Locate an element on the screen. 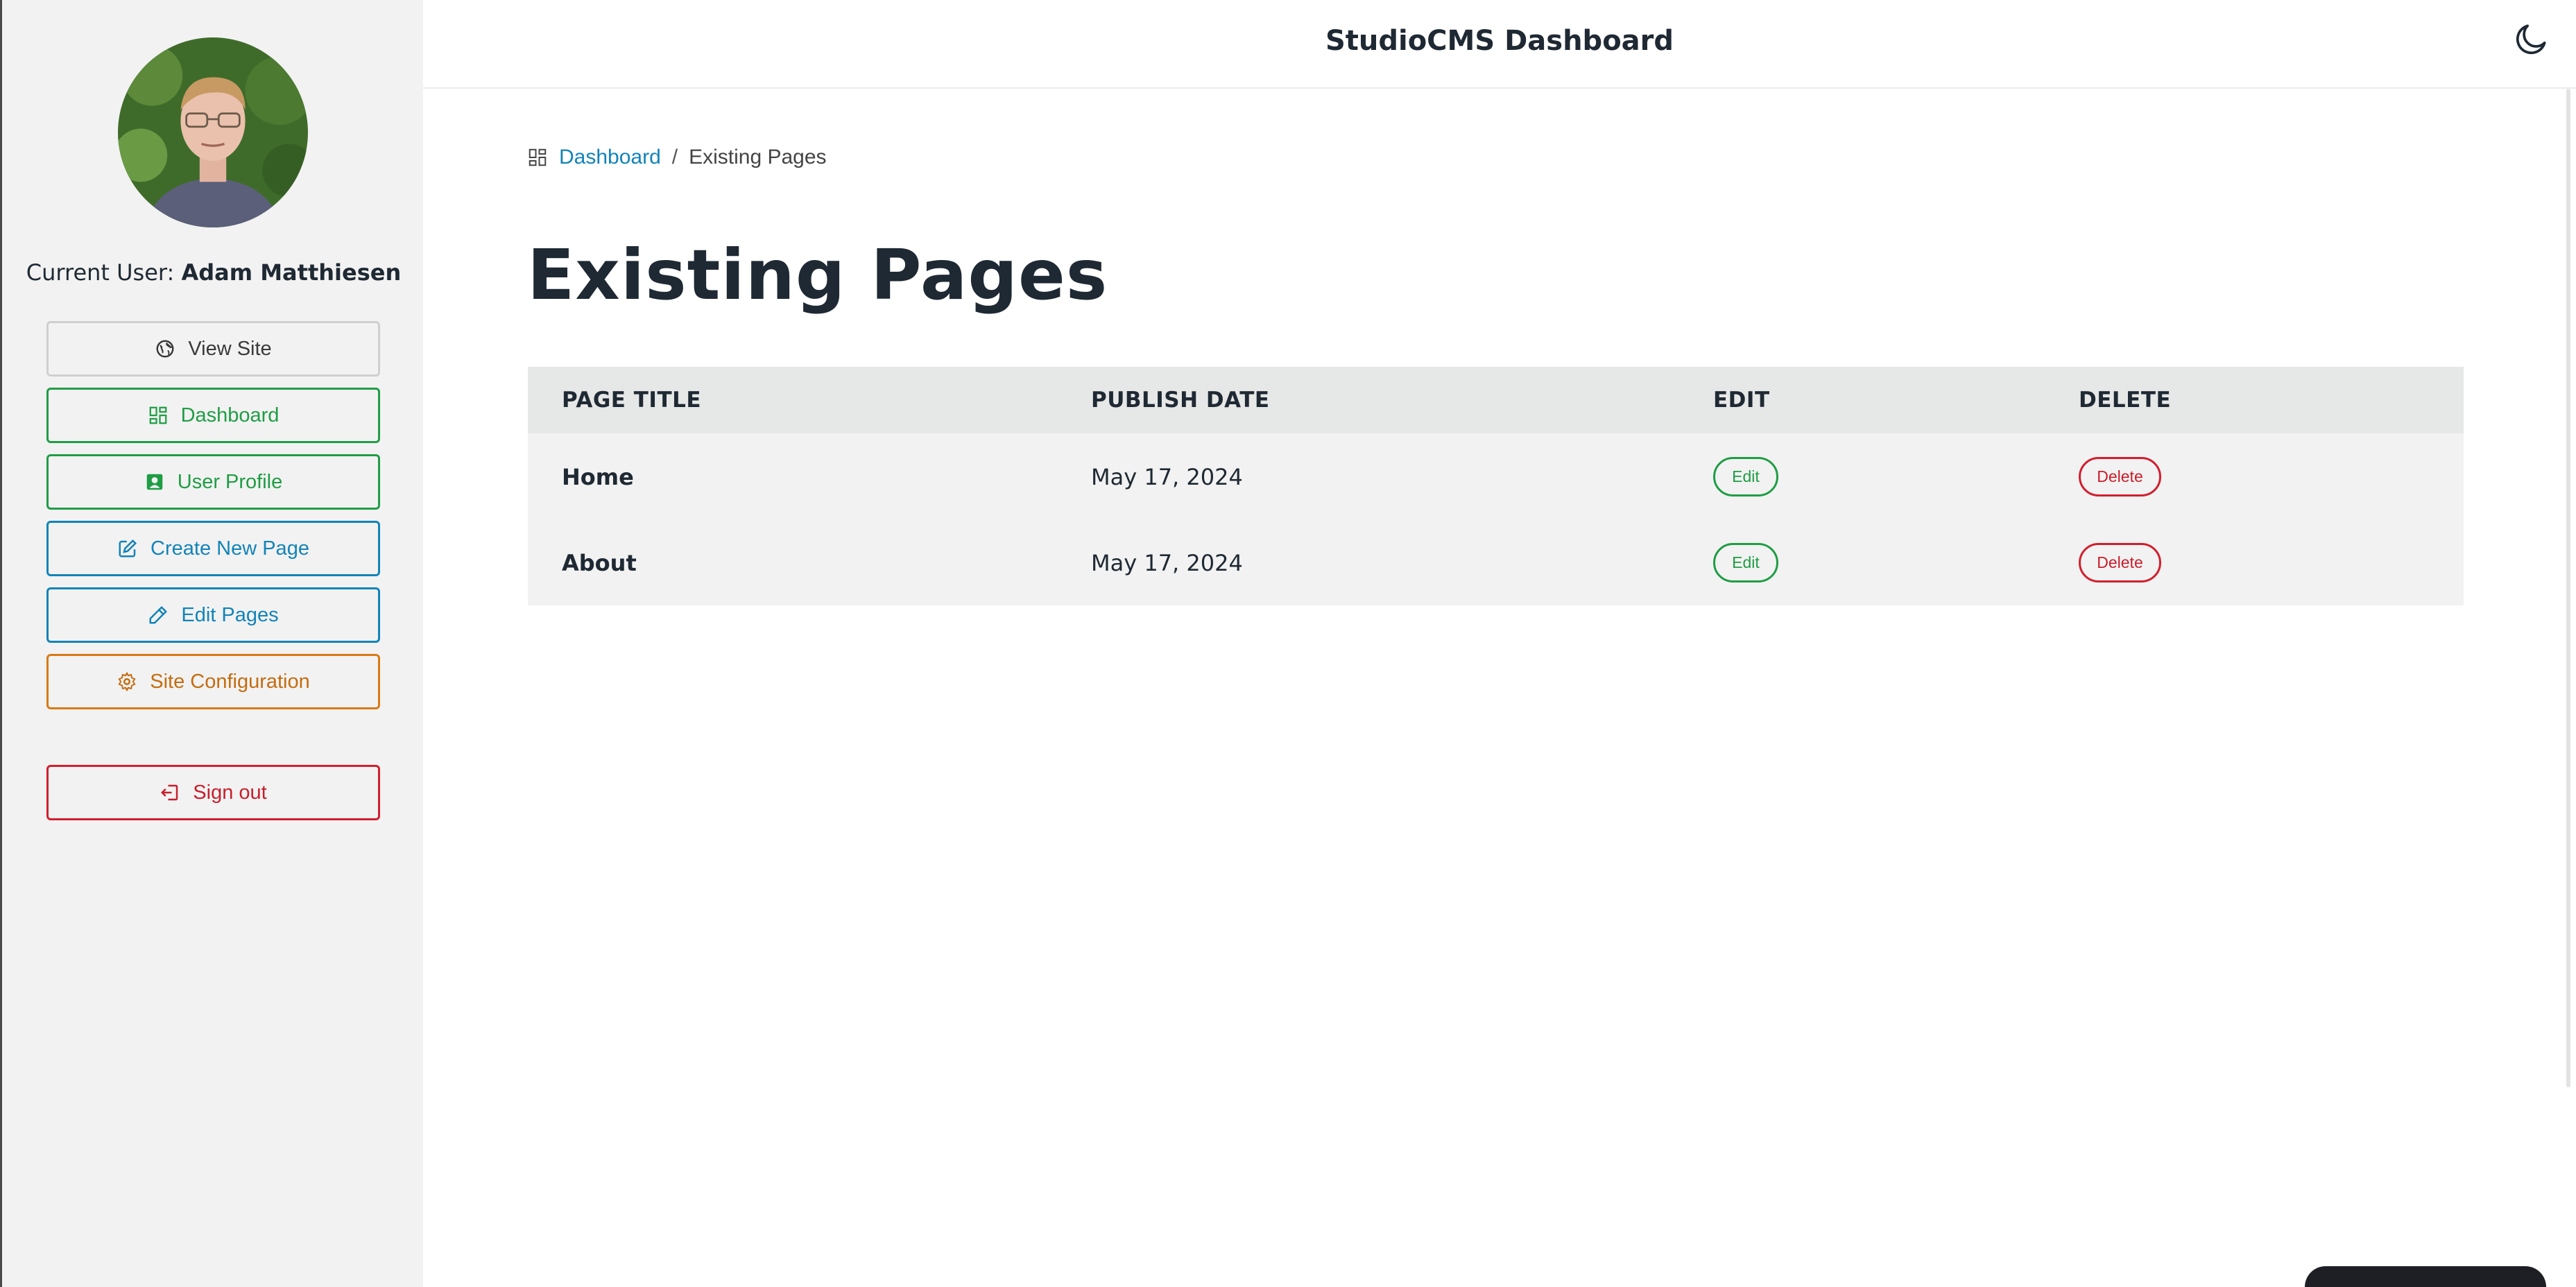  edit-pages-button: Edit Pages is located at coordinates (213, 615).